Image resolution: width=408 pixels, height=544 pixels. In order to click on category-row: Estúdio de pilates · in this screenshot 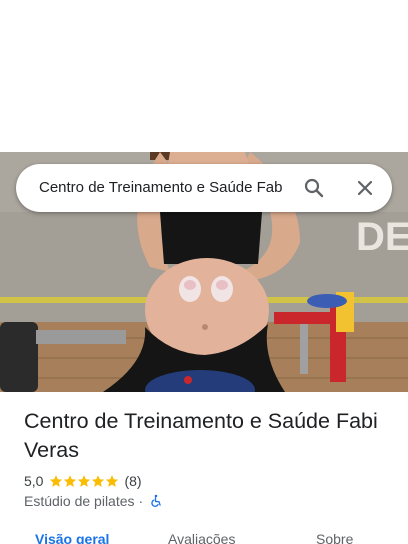, I will do `click(93, 501)`.